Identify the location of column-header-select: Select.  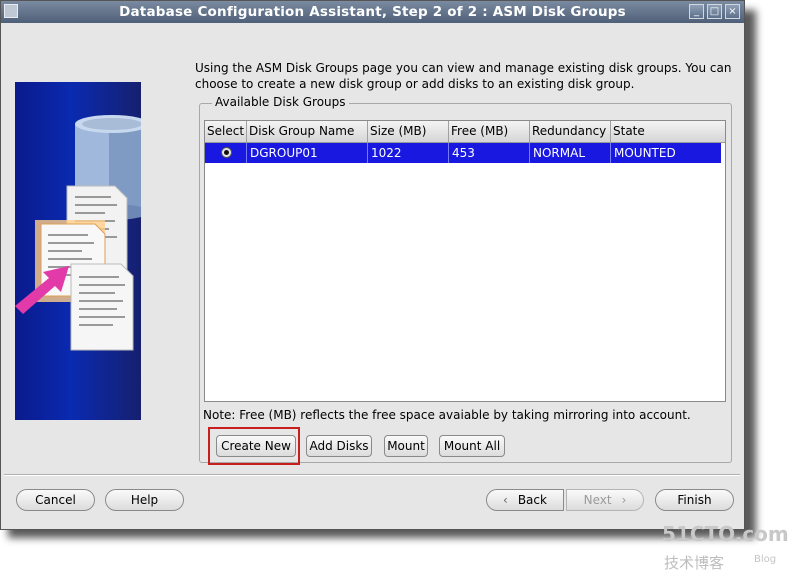
(226, 131).